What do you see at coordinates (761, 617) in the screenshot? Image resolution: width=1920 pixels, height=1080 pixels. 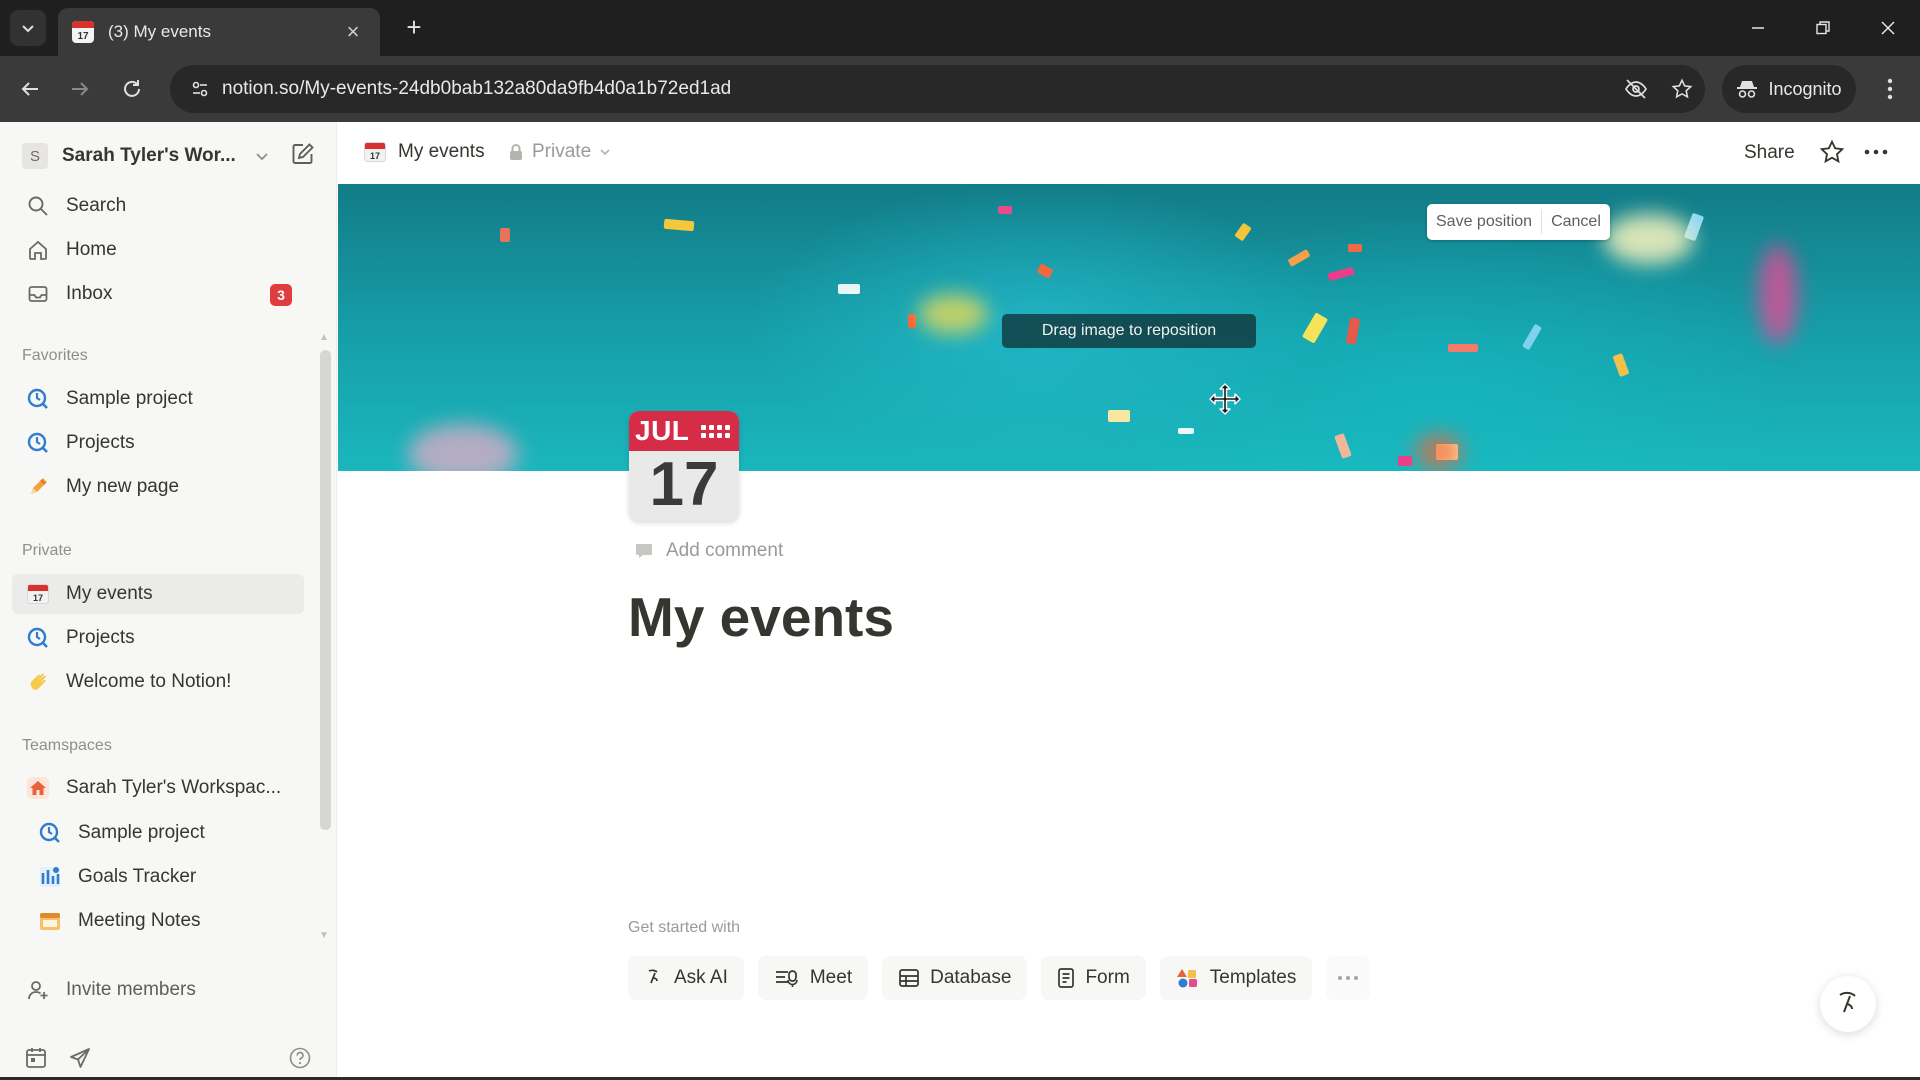 I see `page-title: My events` at bounding box center [761, 617].